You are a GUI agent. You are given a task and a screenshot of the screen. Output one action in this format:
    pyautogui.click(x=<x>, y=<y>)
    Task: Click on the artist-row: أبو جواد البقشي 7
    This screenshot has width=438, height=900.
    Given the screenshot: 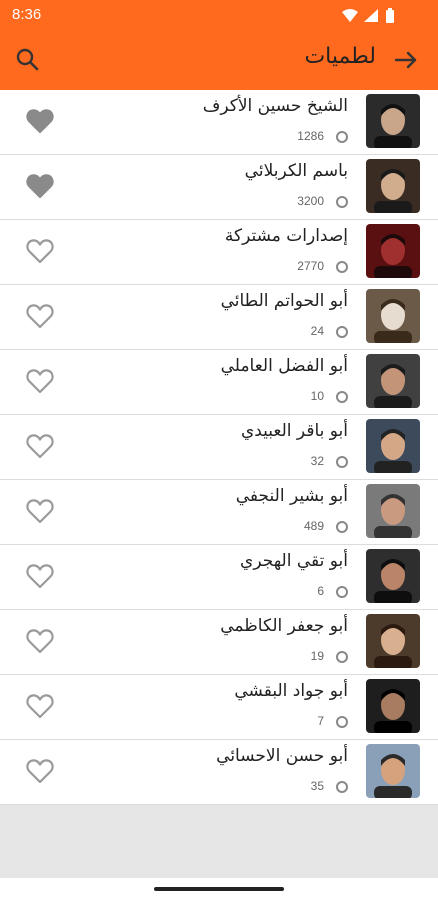 What is the action you would take?
    pyautogui.click(x=219, y=707)
    